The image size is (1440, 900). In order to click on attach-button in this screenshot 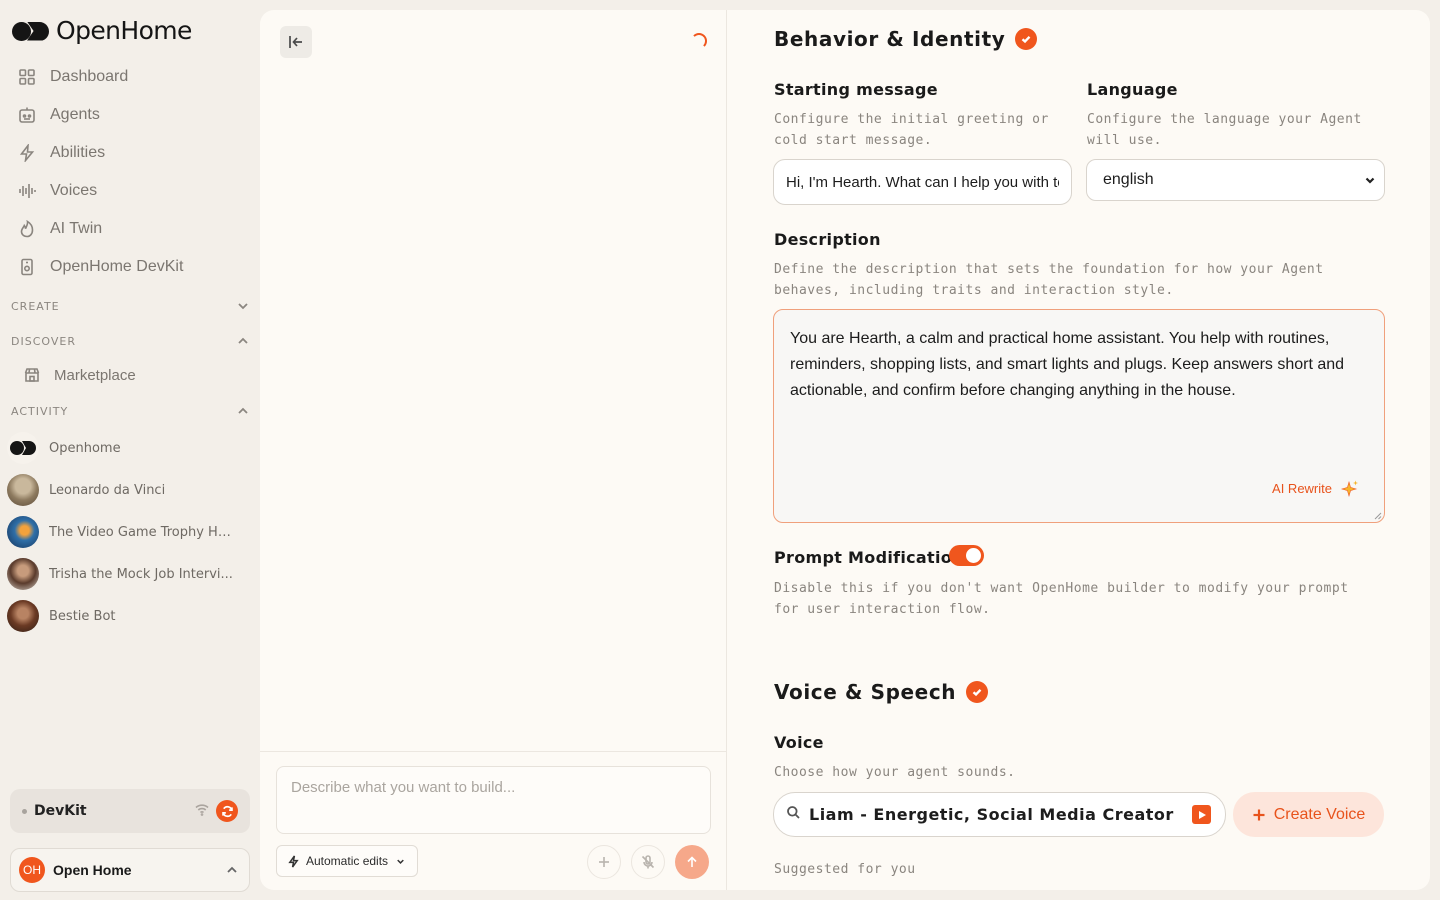, I will do `click(604, 862)`.